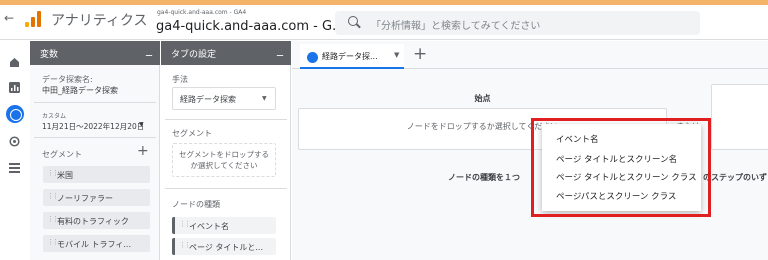 This screenshot has width=768, height=260. I want to click on variables-title: 変数, so click(49, 55).